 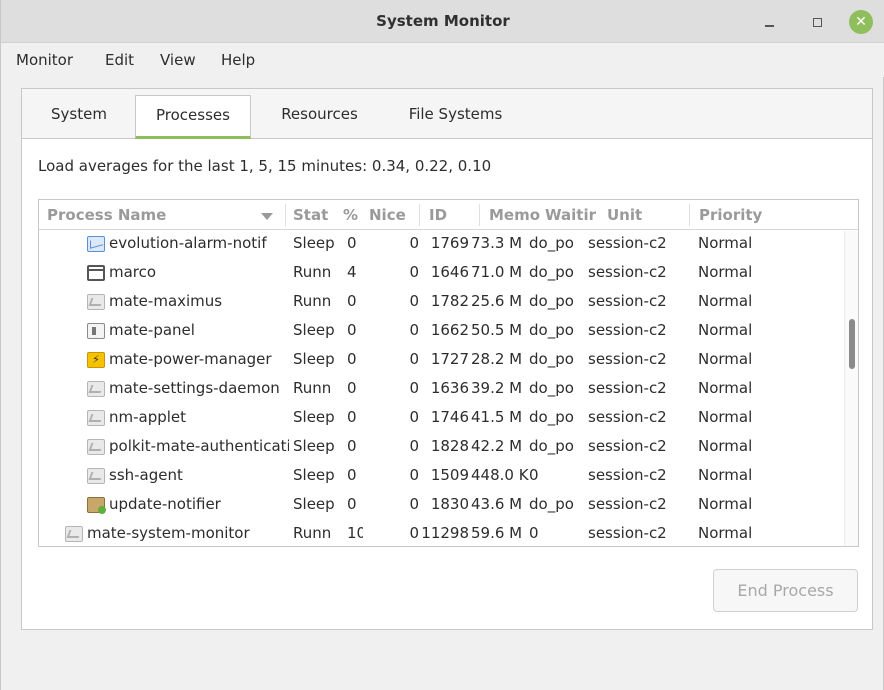 I want to click on column-process-name: Process Name, so click(x=137, y=215).